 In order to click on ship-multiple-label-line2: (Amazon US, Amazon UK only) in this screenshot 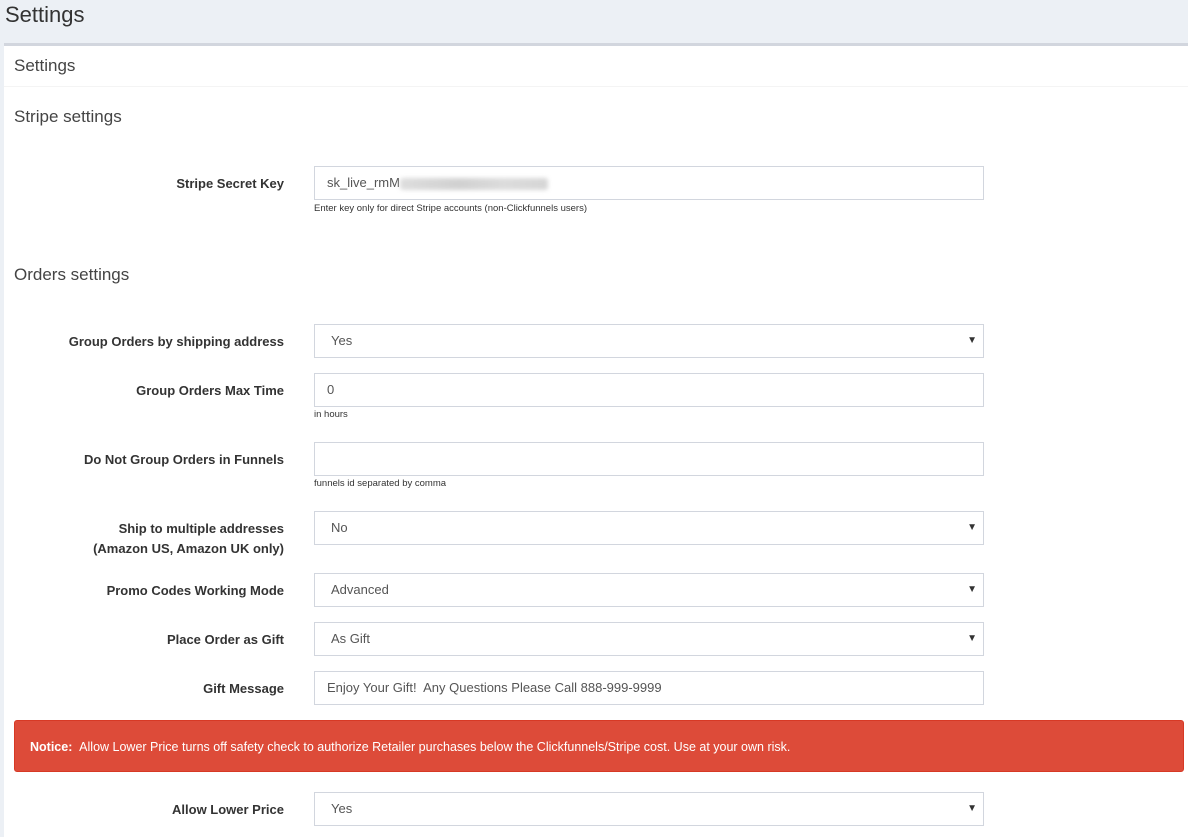, I will do `click(188, 548)`.